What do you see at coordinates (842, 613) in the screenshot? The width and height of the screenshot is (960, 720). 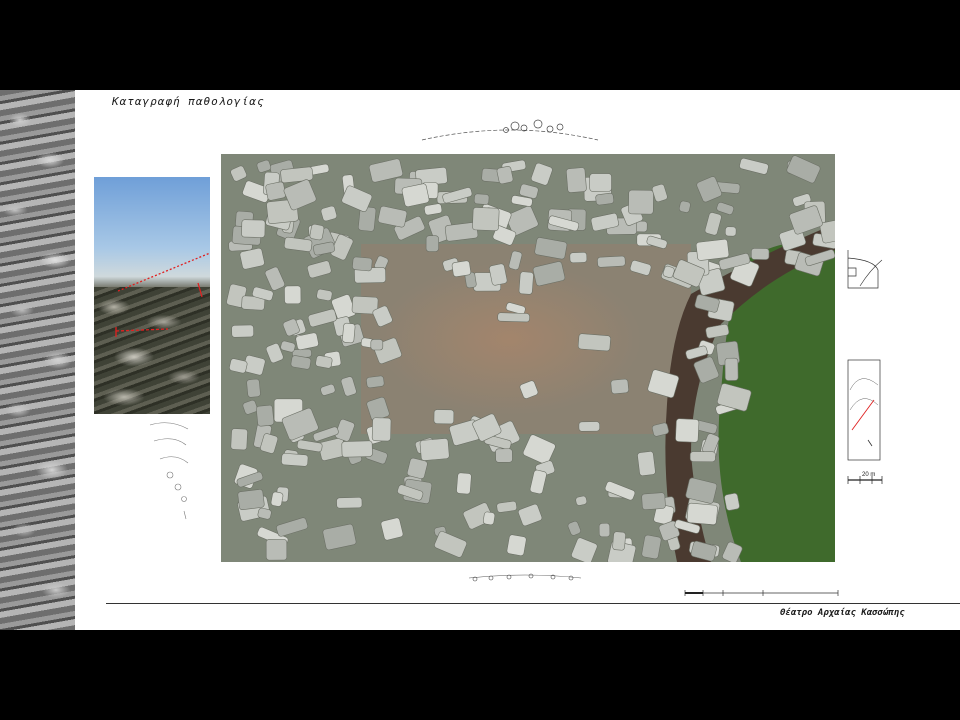 I see `slide-footer: Θέατρο Αρχαίας Κασσώπης` at bounding box center [842, 613].